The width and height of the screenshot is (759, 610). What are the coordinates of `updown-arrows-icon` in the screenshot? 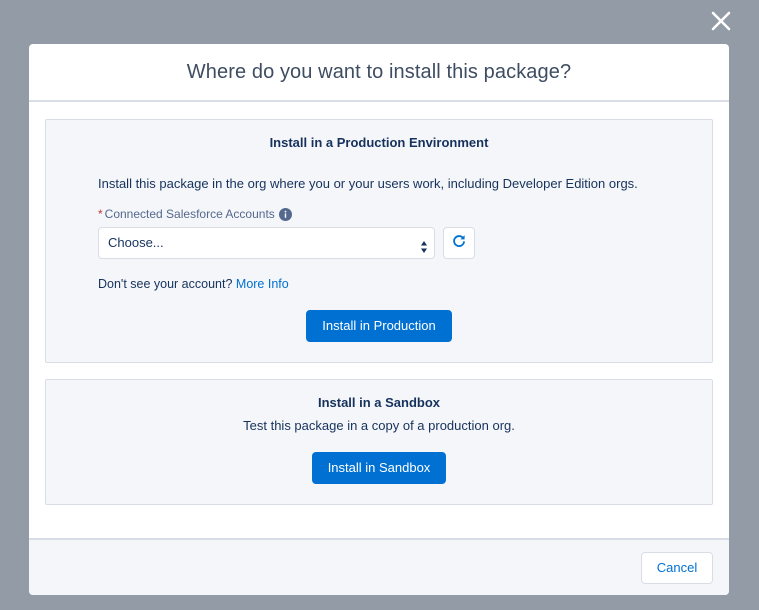 It's located at (424, 244).